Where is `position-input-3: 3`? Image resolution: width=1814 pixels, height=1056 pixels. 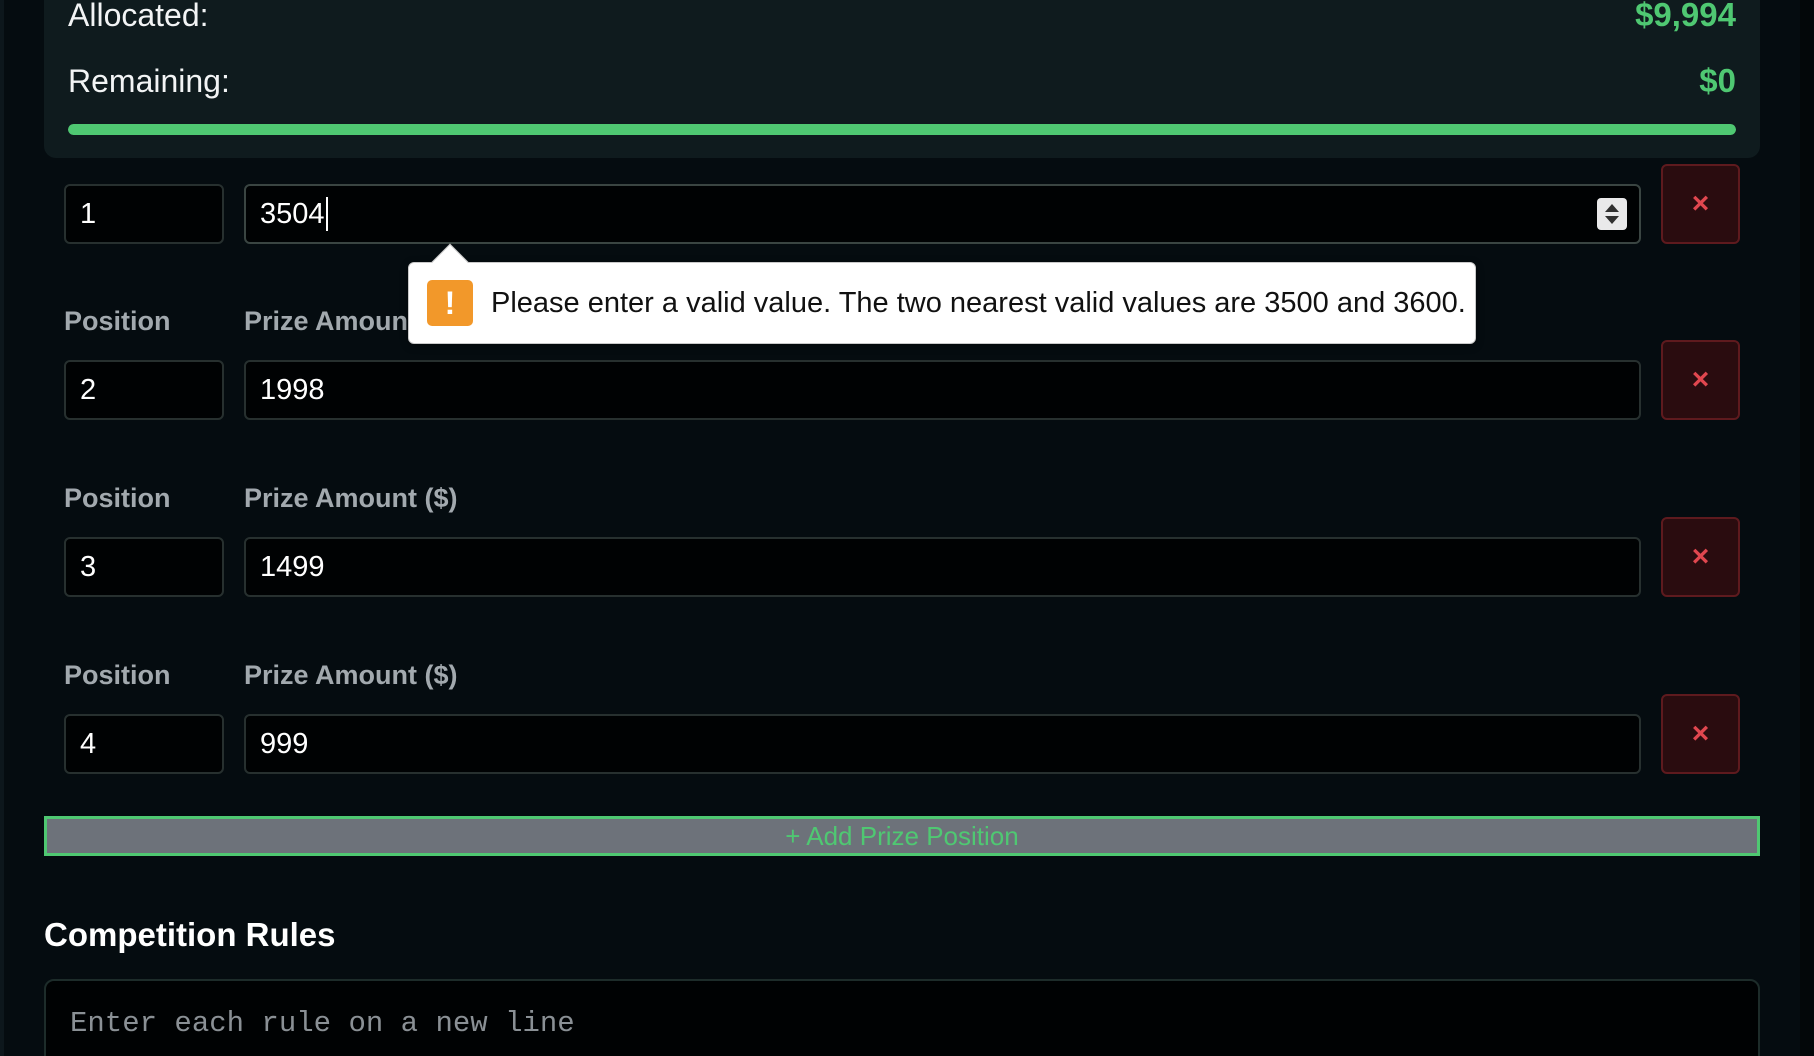 position-input-3: 3 is located at coordinates (144, 567).